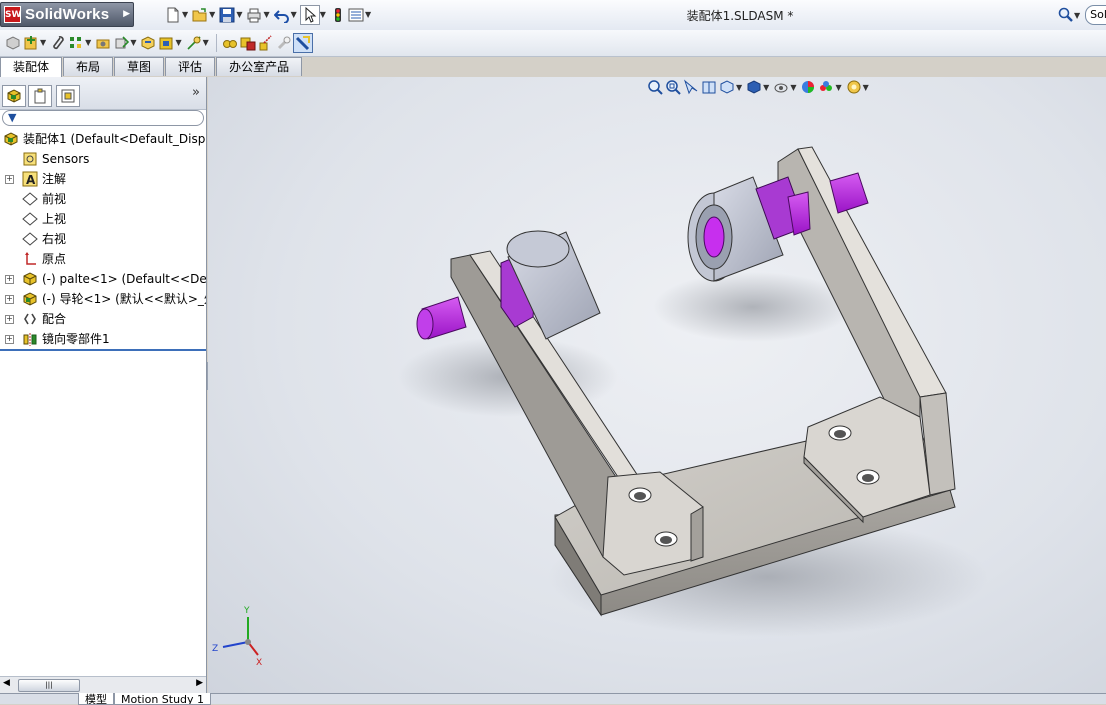 This screenshot has height=705, width=1106. Describe the element at coordinates (31, 43) in the screenshot. I see `insert-components-button` at that location.